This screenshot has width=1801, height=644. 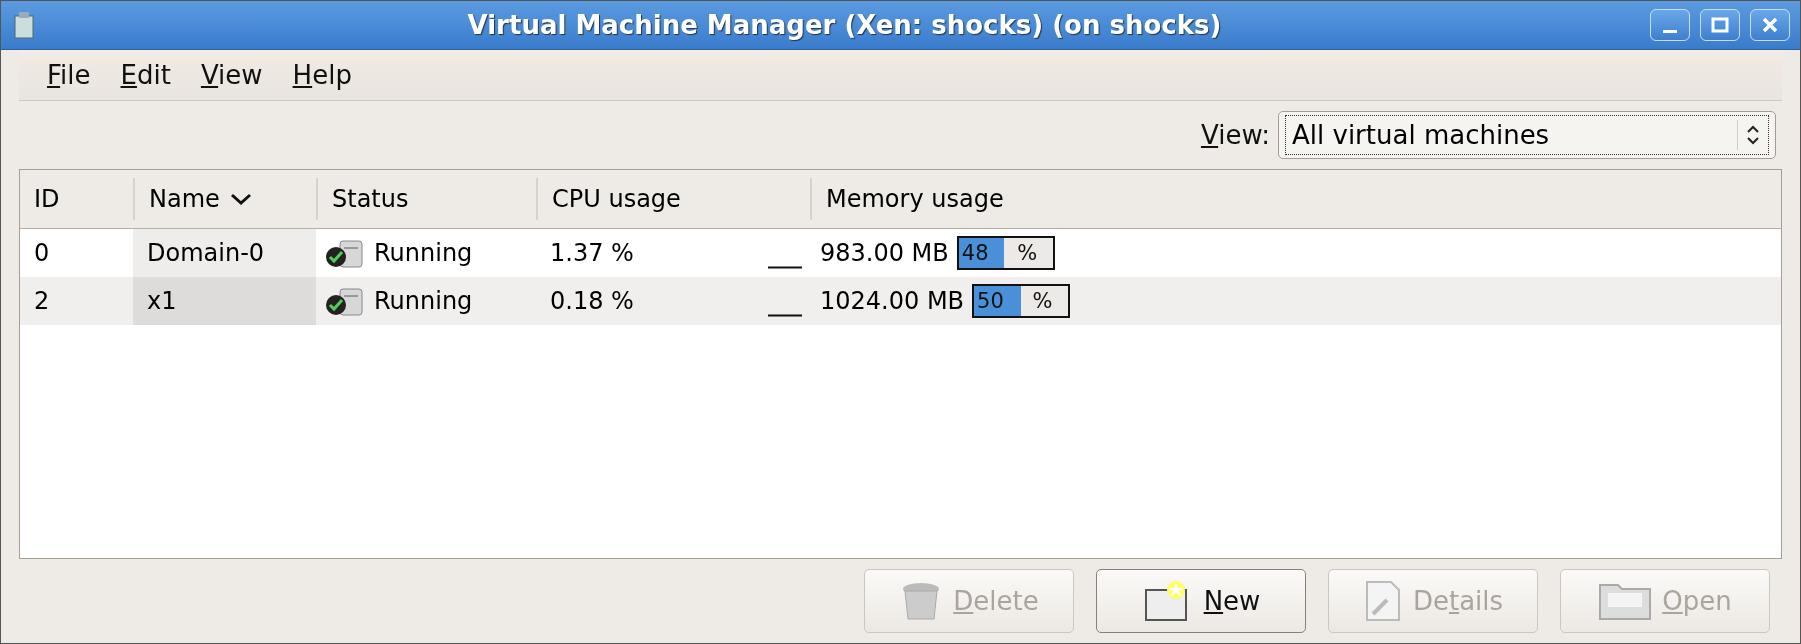 I want to click on progress-reading: 50 %, so click(x=1014, y=301).